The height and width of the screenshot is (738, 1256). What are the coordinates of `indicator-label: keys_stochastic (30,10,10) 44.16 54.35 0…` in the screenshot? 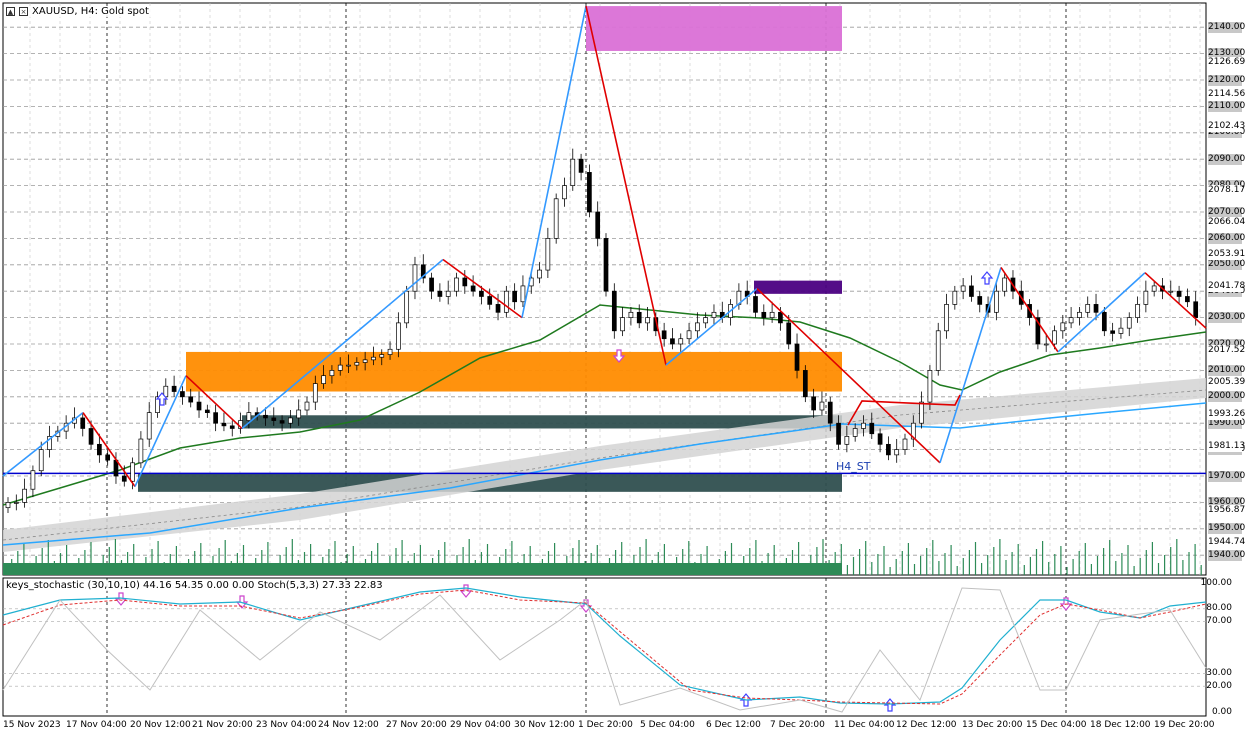 It's located at (194, 585).